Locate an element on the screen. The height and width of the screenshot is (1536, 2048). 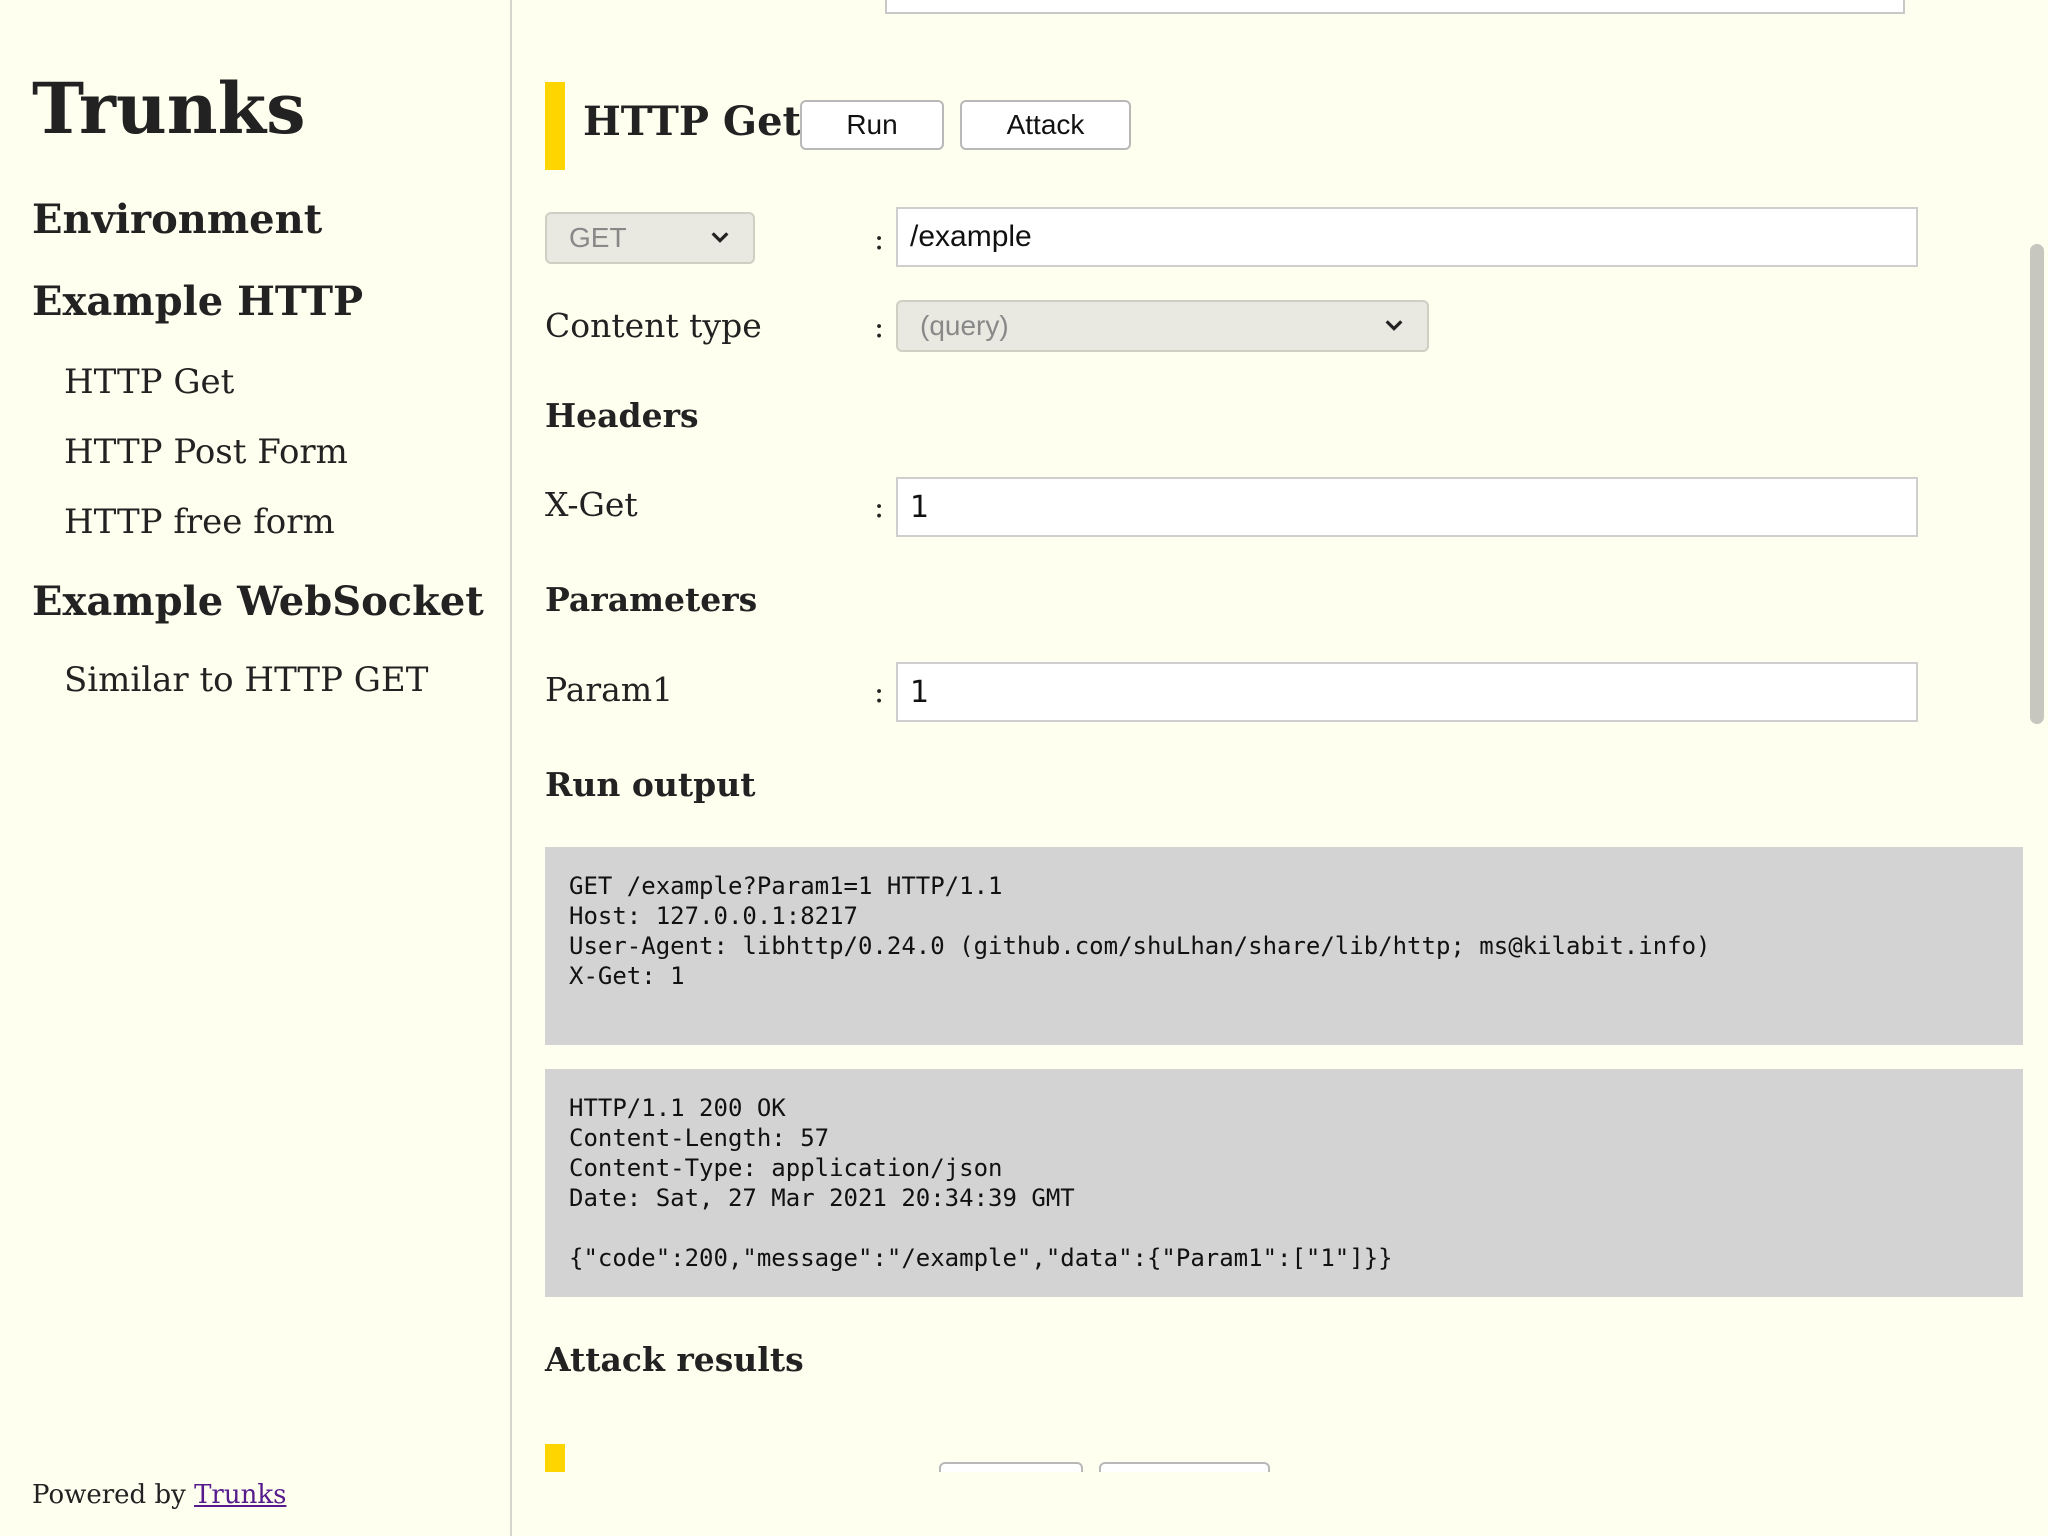
param-value-input is located at coordinates (1407, 692).